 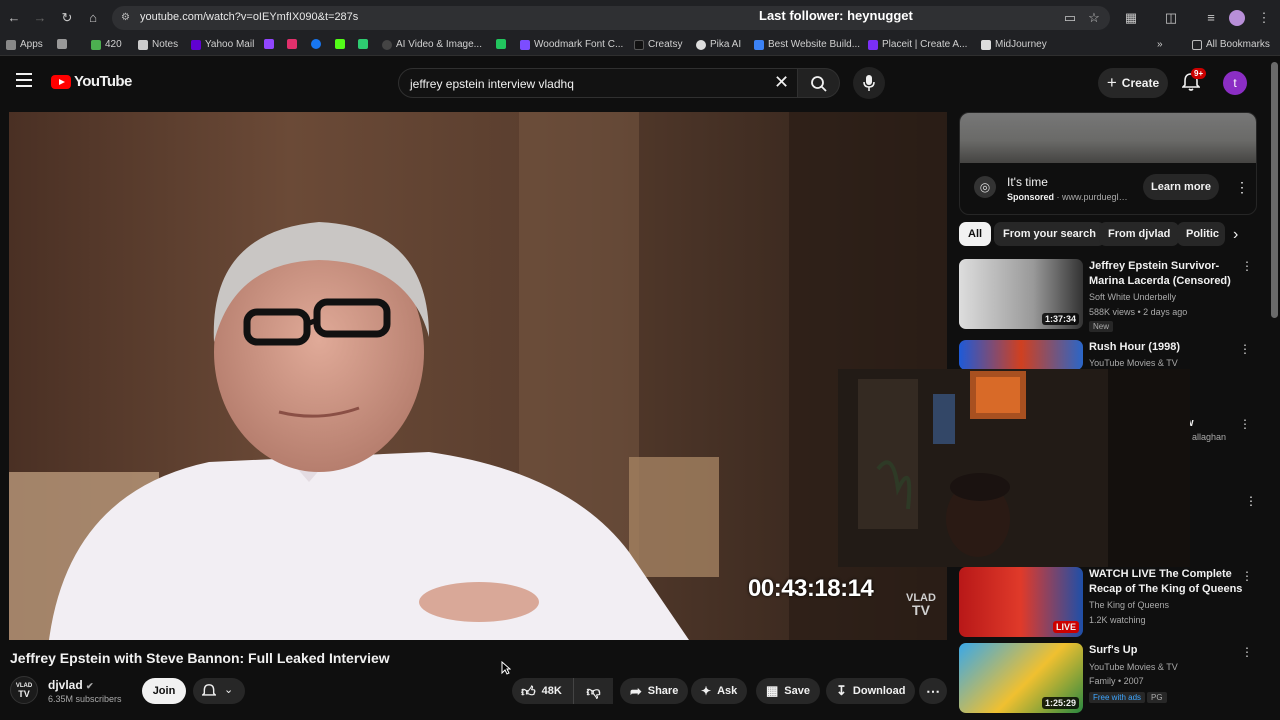 What do you see at coordinates (654, 691) in the screenshot?
I see `share-button: ➦ Share` at bounding box center [654, 691].